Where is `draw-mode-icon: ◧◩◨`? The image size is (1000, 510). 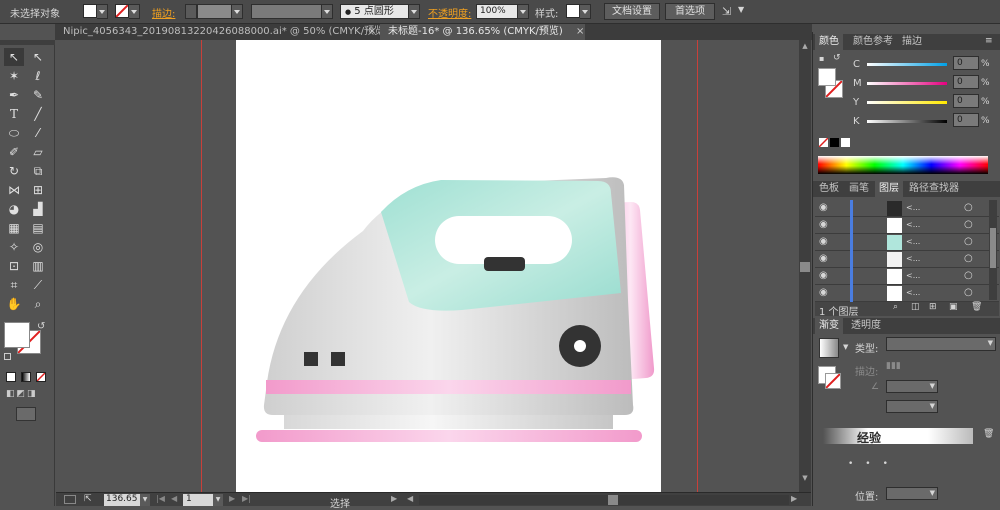
draw-mode-icon: ◧◩◨ is located at coordinates (26, 395).